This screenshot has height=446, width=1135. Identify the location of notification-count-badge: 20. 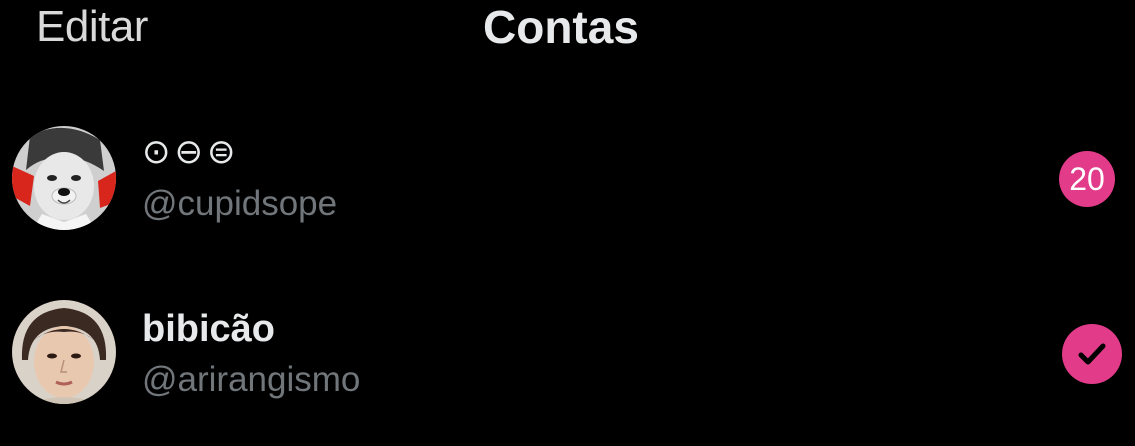
(1087, 179).